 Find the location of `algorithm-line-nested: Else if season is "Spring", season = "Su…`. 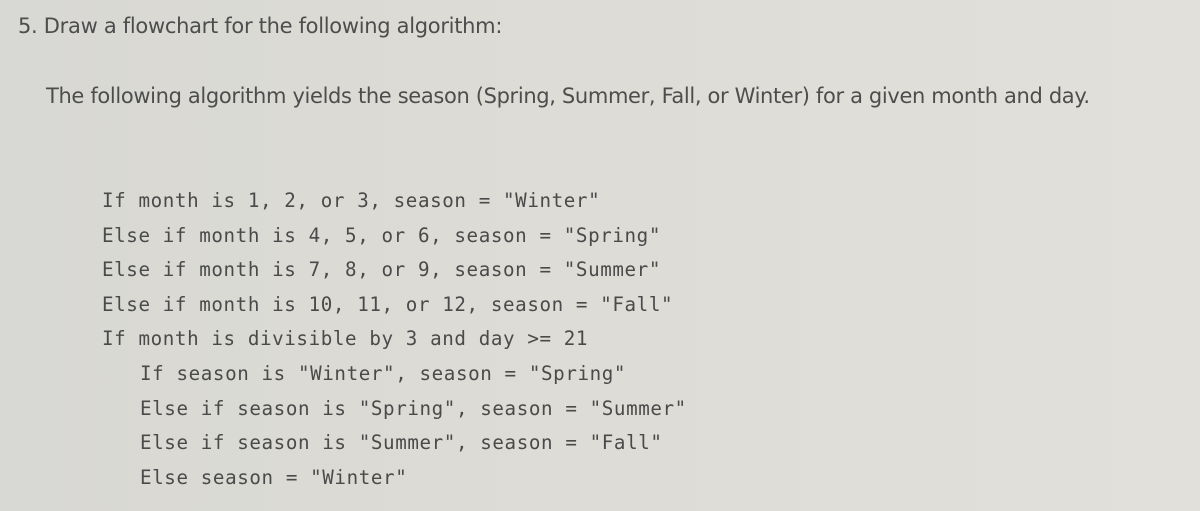

algorithm-line-nested: Else if season is "Spring", season = "Su… is located at coordinates (413, 408).